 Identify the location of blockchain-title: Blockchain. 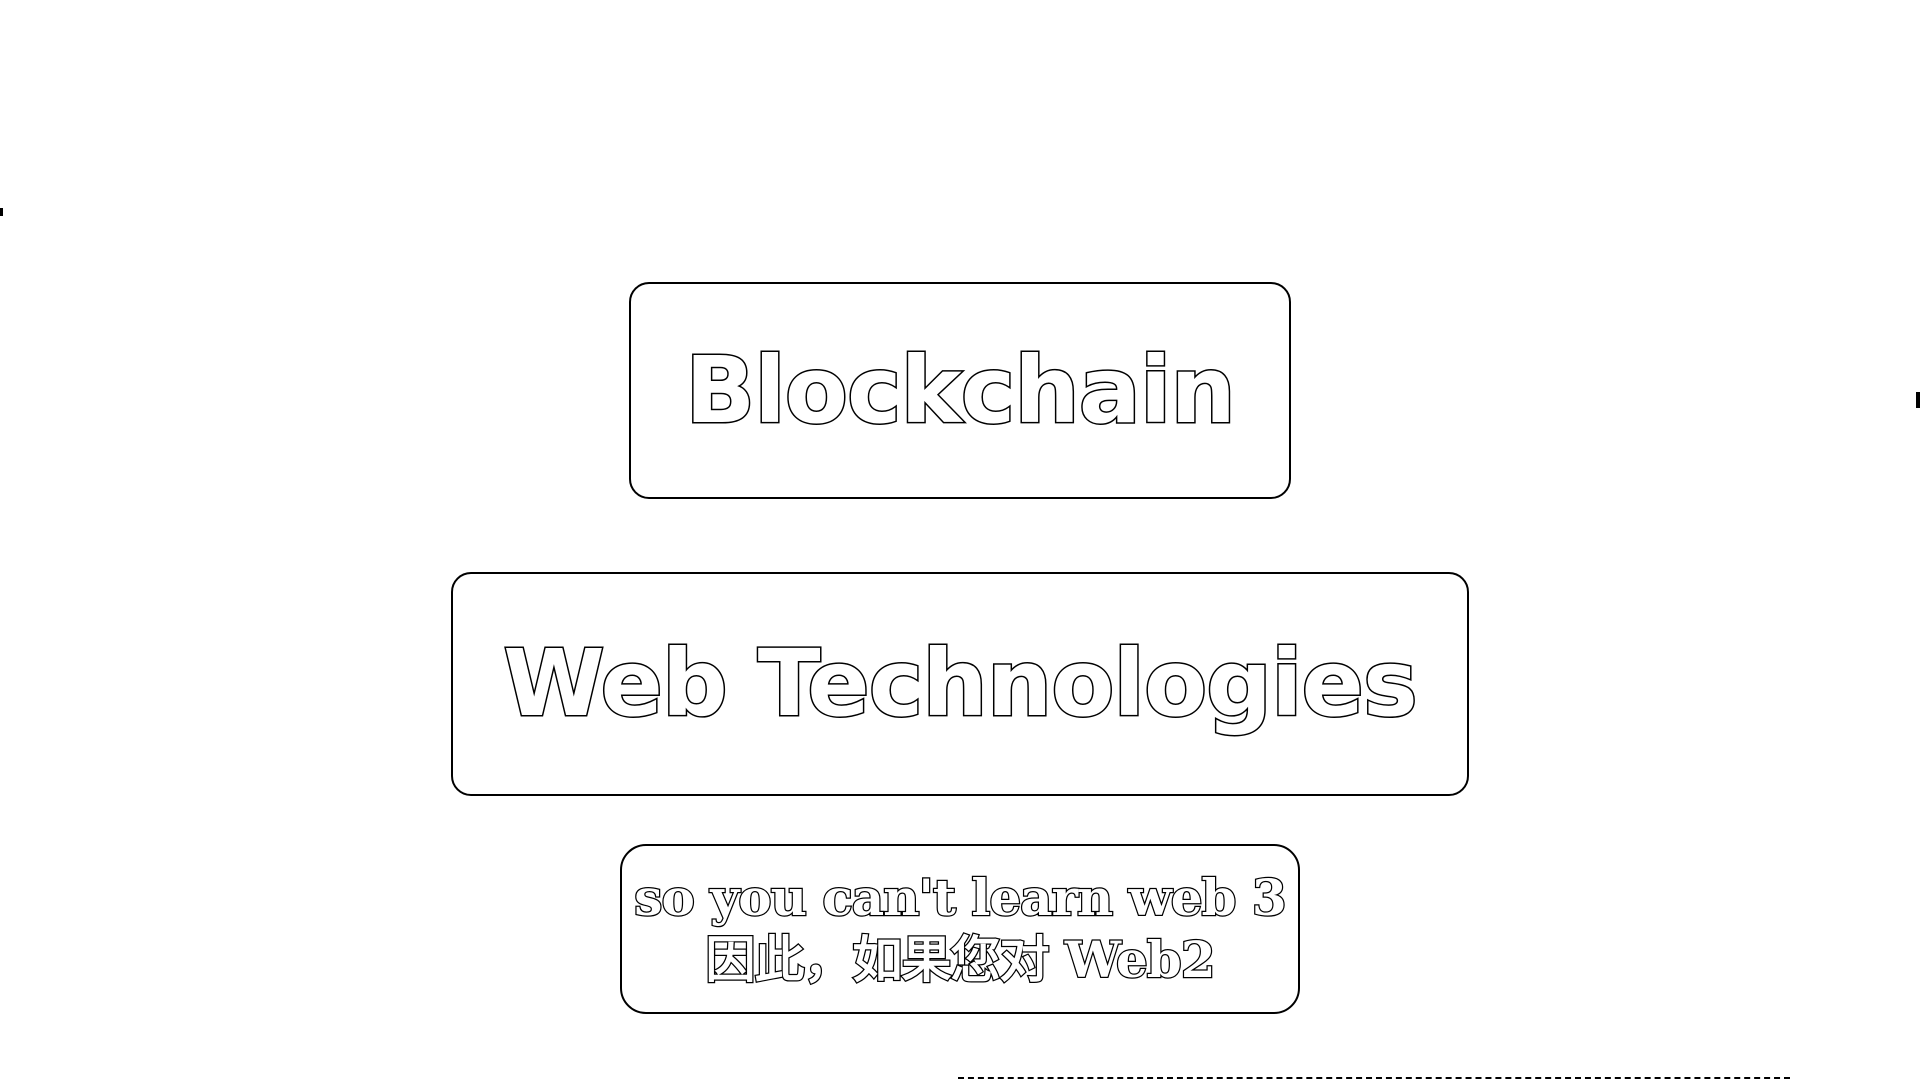
(961, 390).